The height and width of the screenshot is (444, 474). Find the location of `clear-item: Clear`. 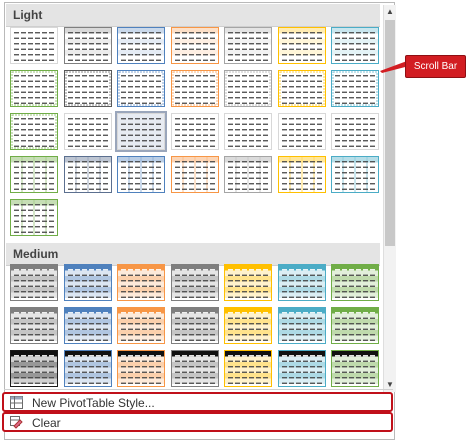

clear-item: Clear is located at coordinates (197, 422).